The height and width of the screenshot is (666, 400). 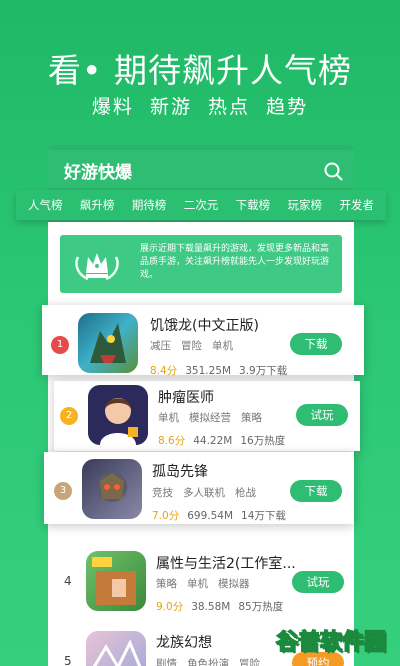 I want to click on game-score: 8.4分, so click(x=164, y=371).